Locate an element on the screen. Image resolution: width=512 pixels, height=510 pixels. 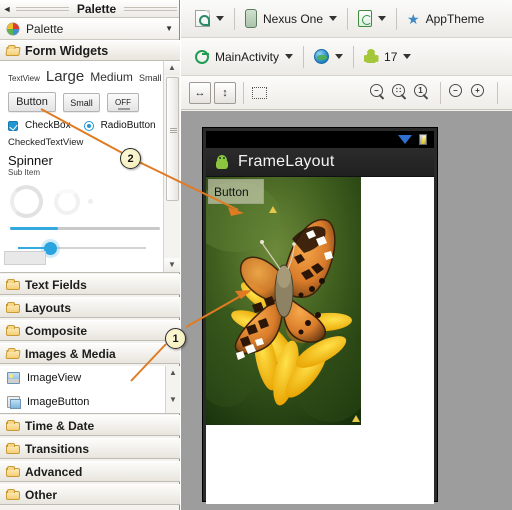
show-outlines-button is located at coordinates (259, 93).